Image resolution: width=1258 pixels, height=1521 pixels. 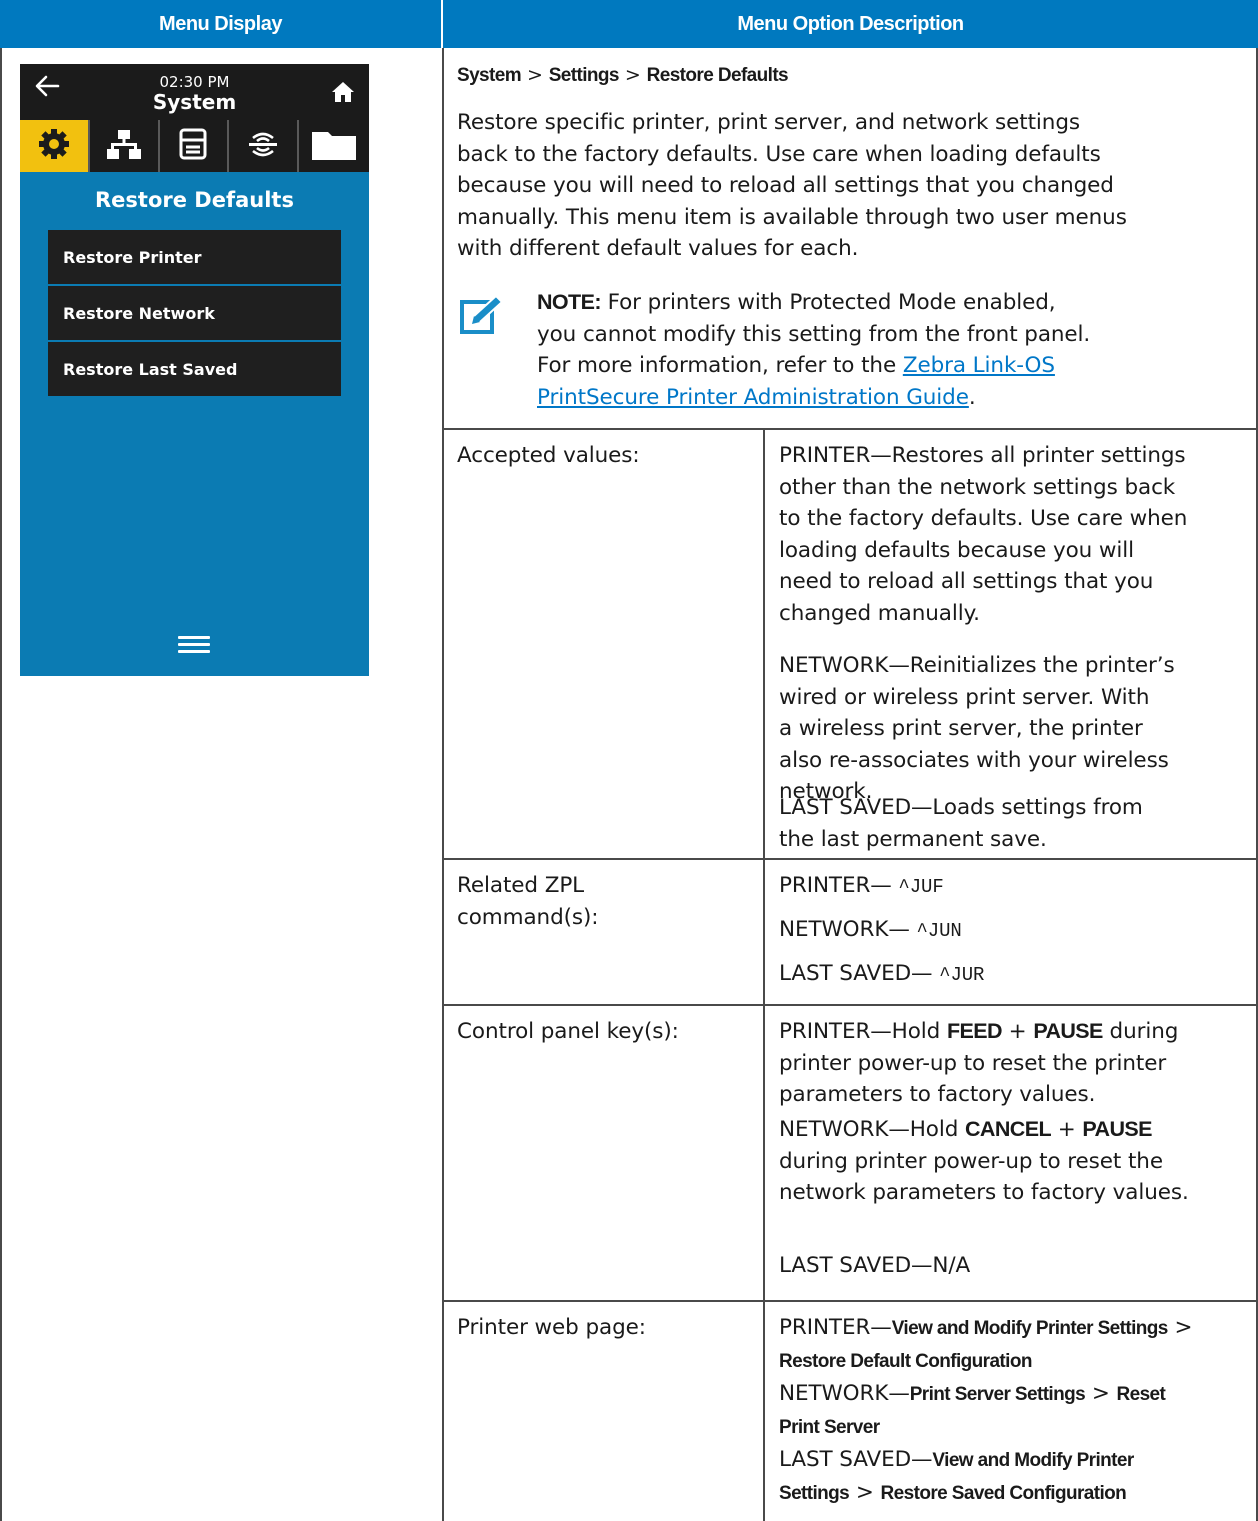 What do you see at coordinates (343, 92) in the screenshot?
I see `home-icon` at bounding box center [343, 92].